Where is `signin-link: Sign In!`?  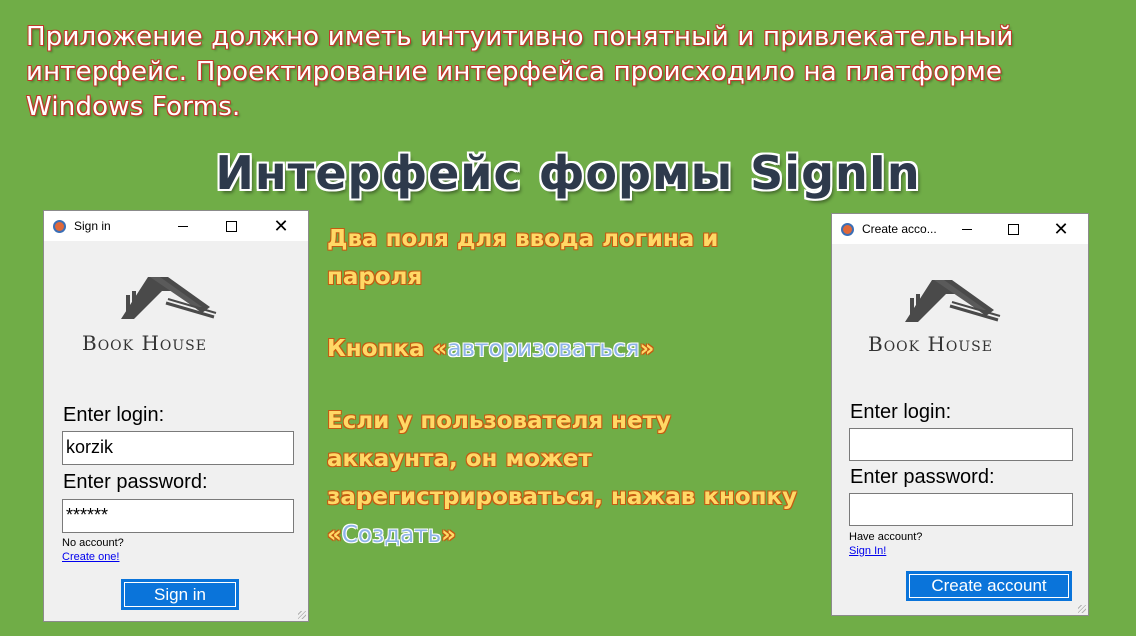 signin-link: Sign In! is located at coordinates (867, 551).